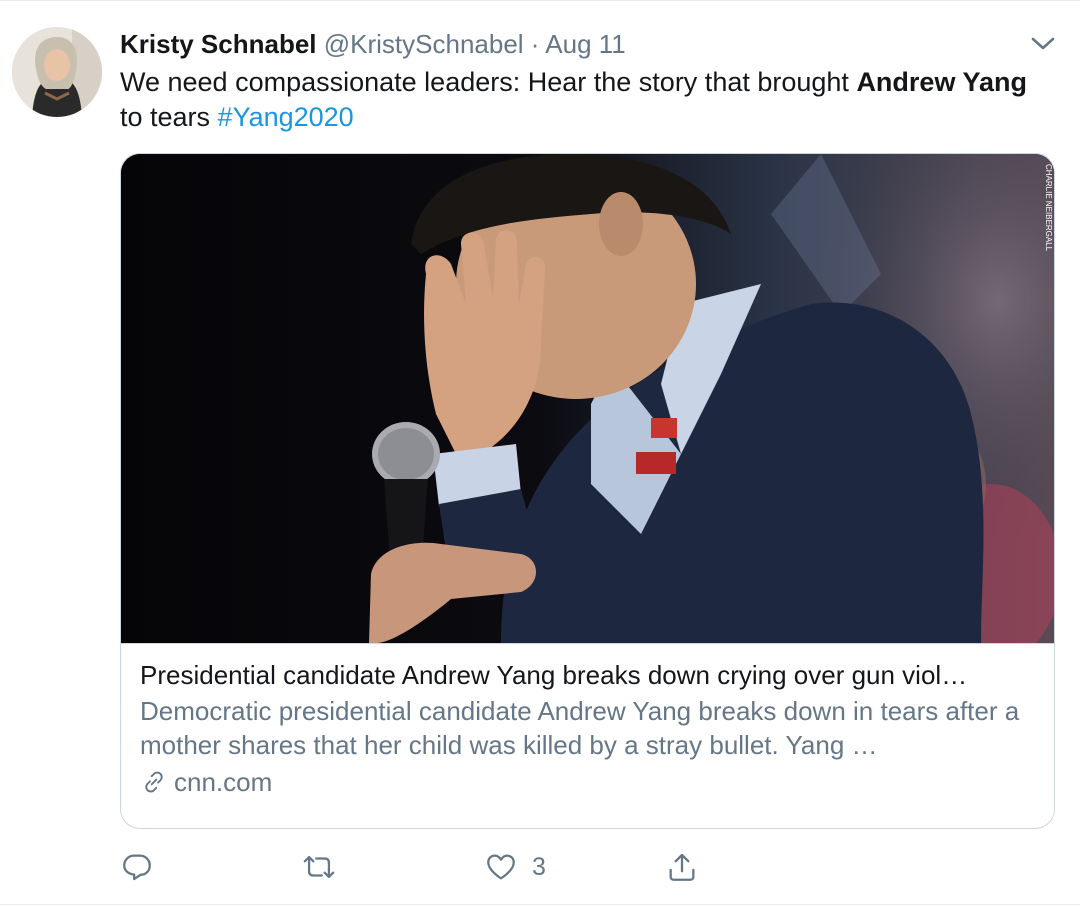 The width and height of the screenshot is (1080, 905). I want to click on share-icon, so click(682, 867).